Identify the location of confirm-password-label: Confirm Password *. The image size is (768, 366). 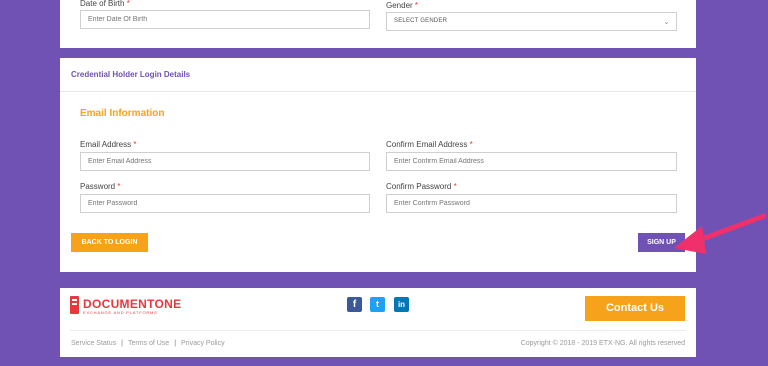
(421, 186).